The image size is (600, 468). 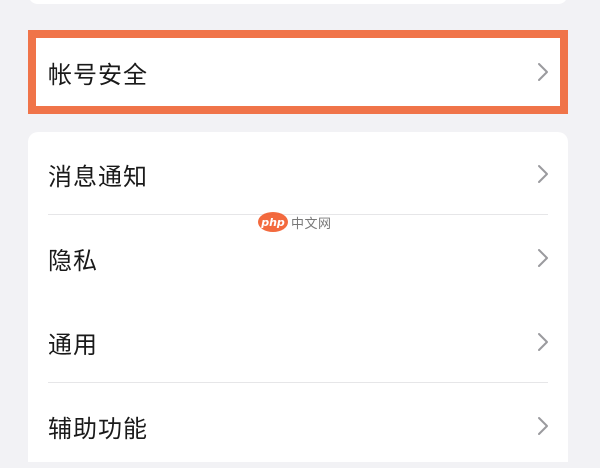 I want to click on settings-item-label: 隐私, so click(x=73, y=260).